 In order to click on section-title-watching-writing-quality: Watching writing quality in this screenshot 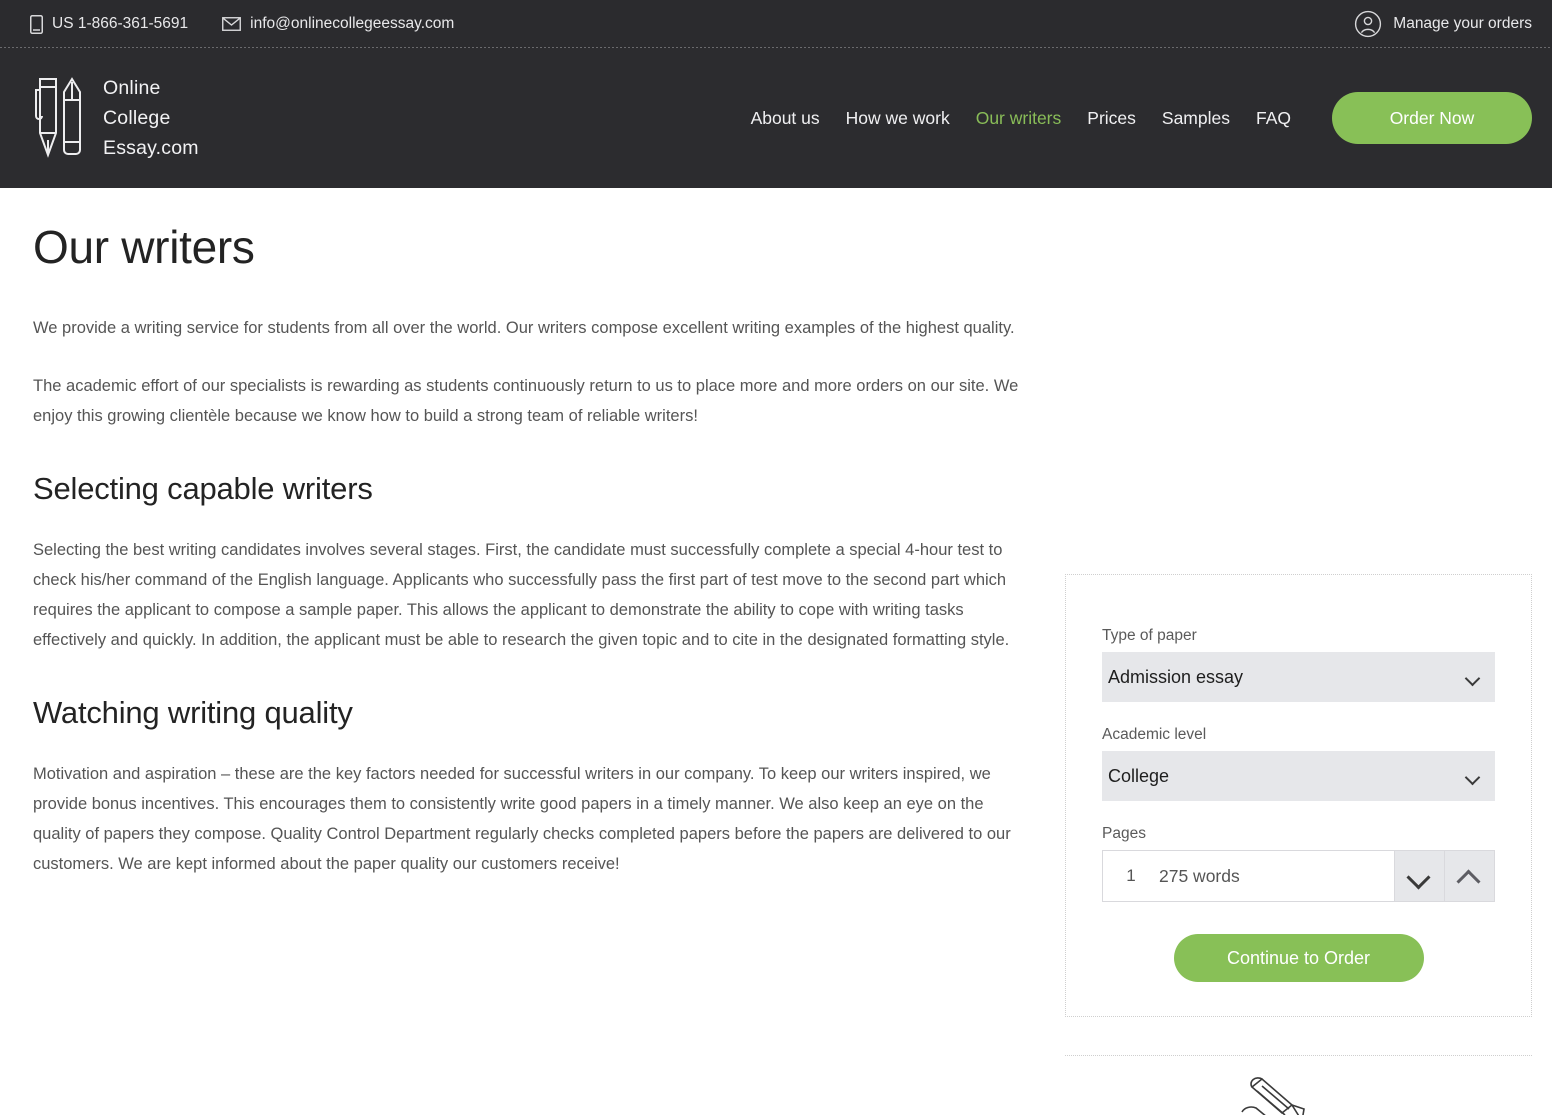, I will do `click(193, 712)`.